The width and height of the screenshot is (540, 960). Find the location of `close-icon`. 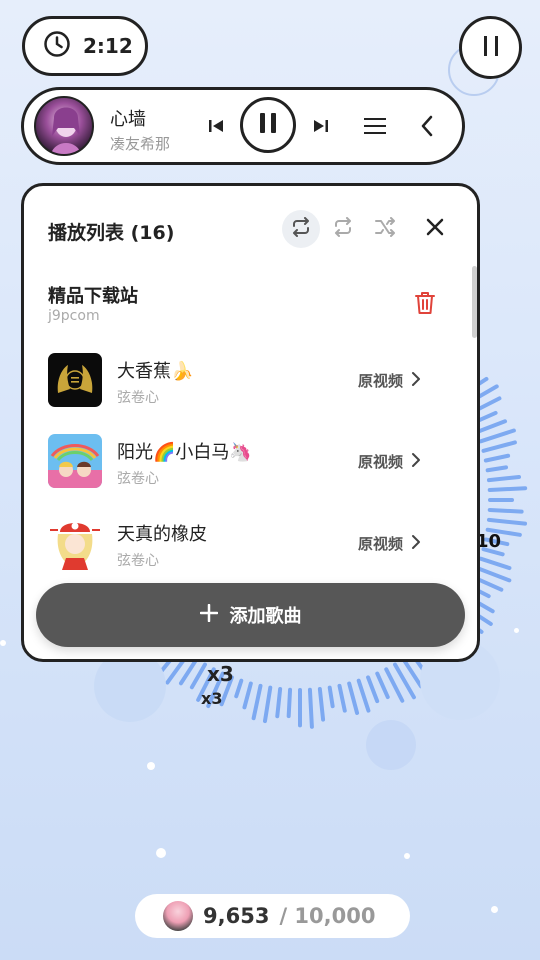

close-icon is located at coordinates (435, 229).